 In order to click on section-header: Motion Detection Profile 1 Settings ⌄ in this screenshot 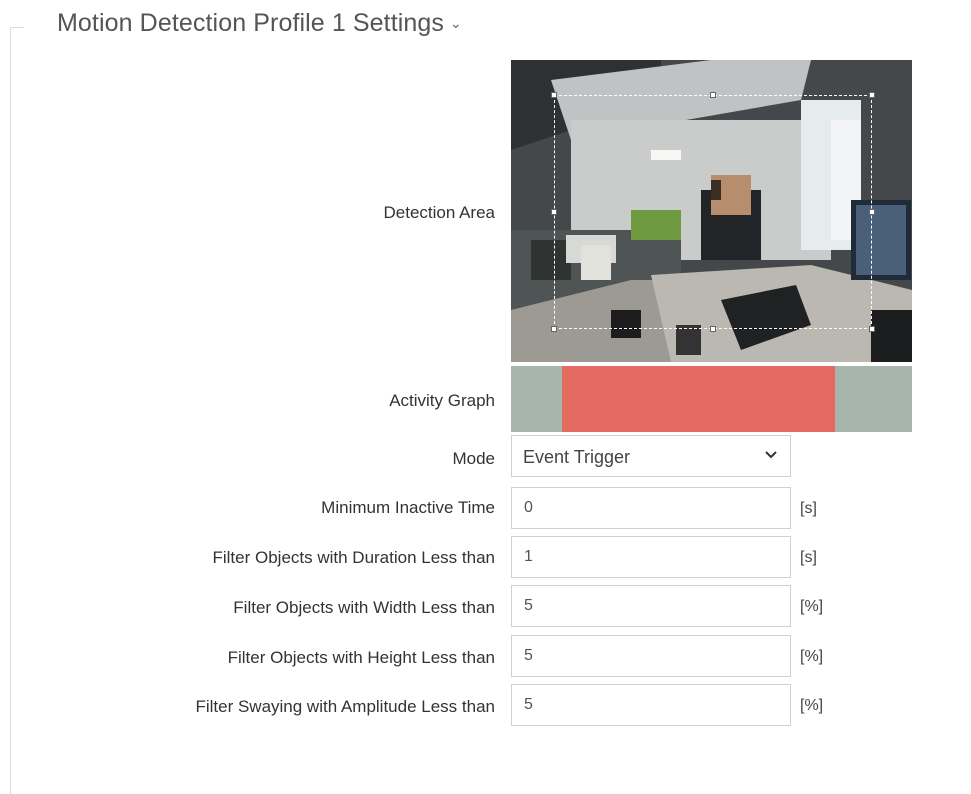, I will do `click(259, 23)`.